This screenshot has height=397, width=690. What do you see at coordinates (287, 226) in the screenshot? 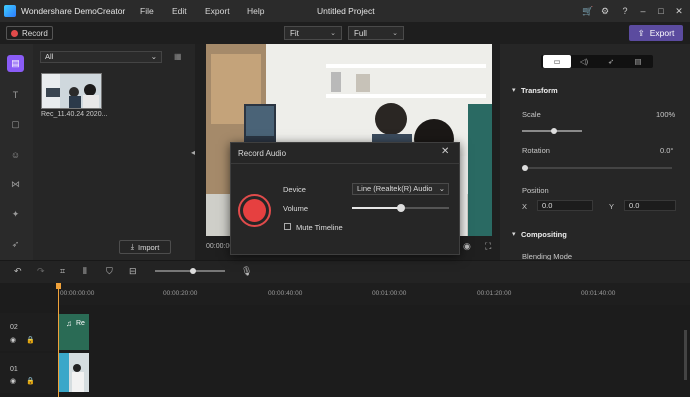
I see `mute-timeline-checkbox` at bounding box center [287, 226].